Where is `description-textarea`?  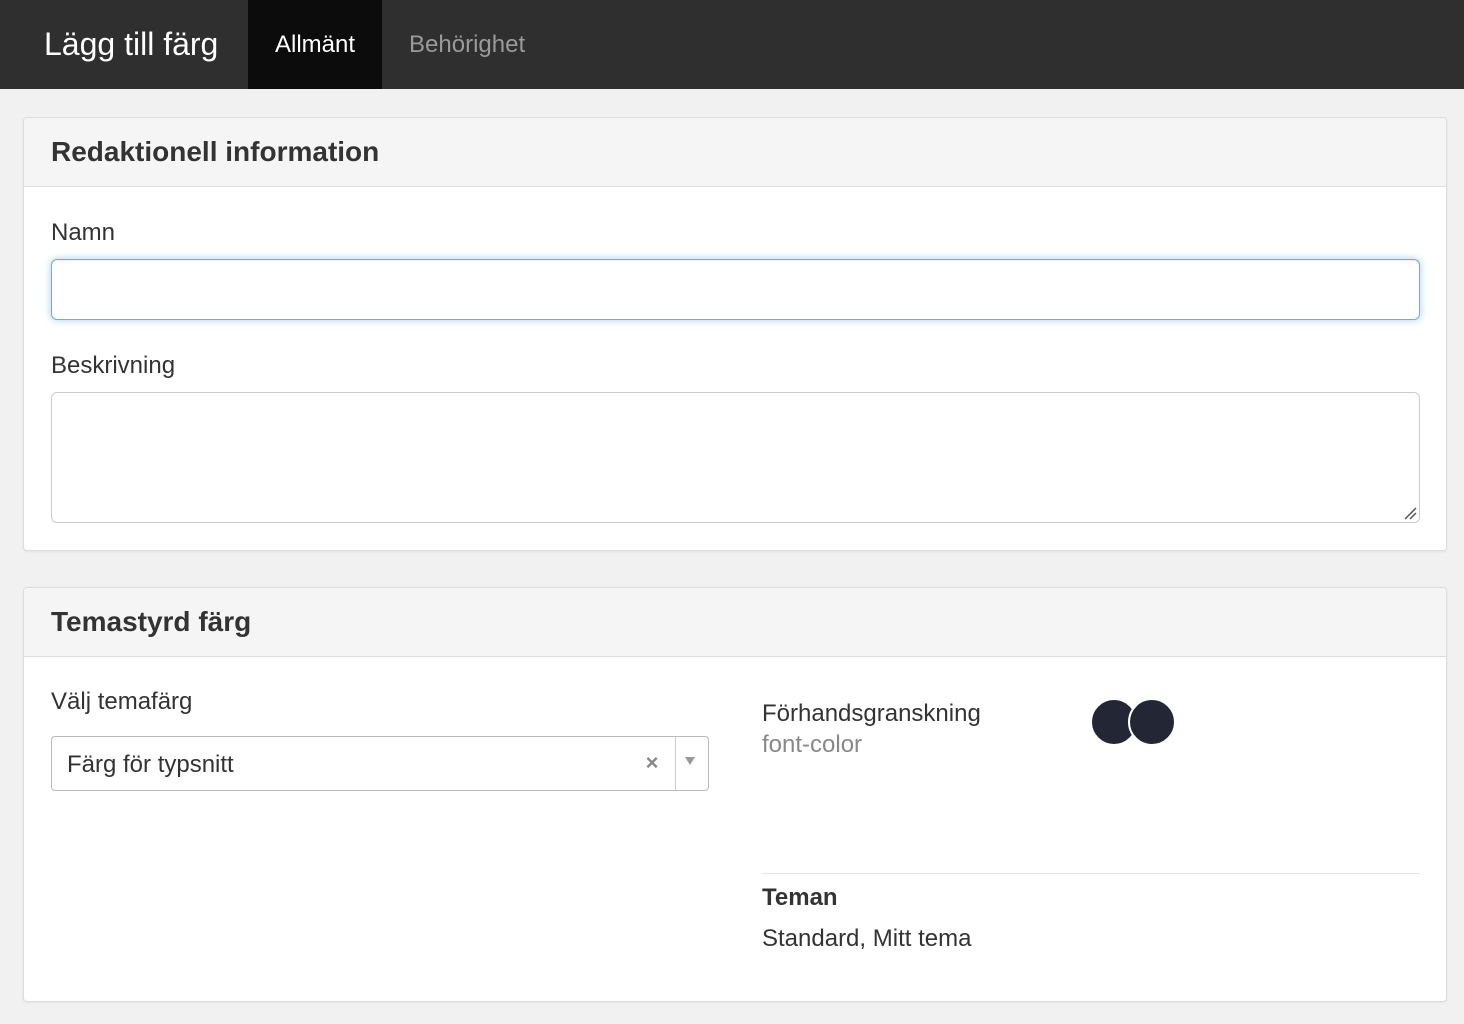 description-textarea is located at coordinates (735, 457).